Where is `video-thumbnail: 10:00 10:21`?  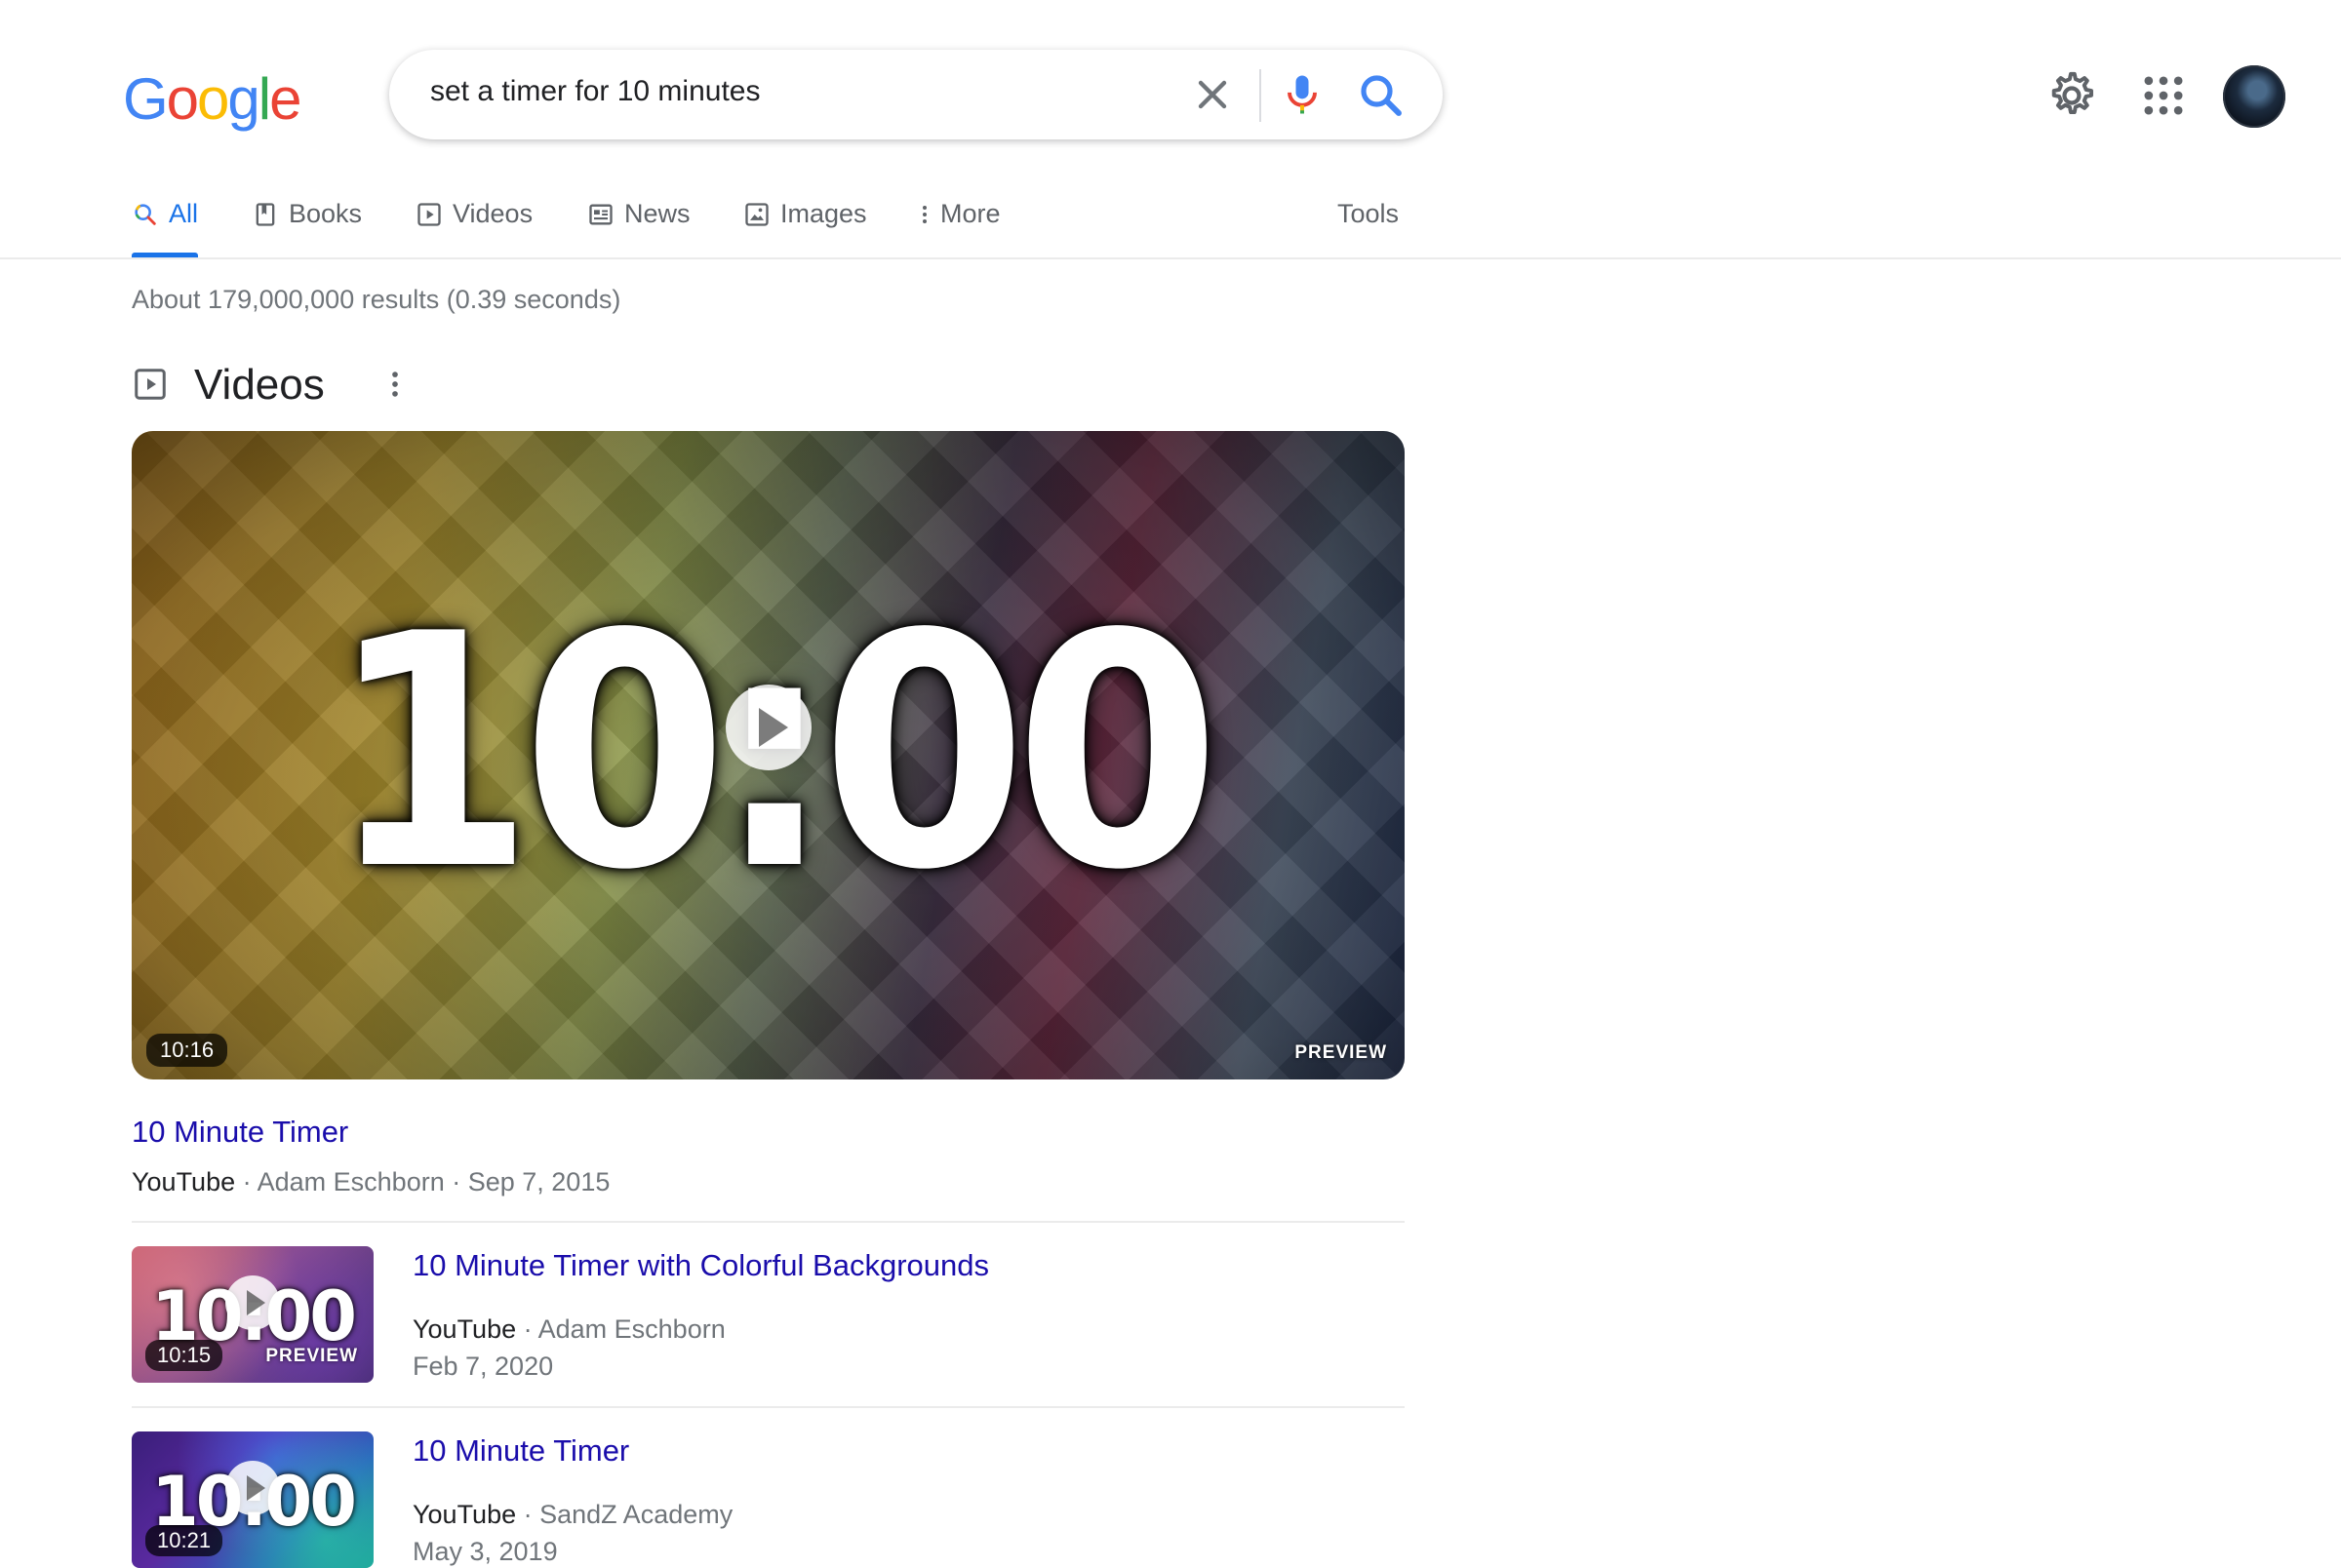
video-thumbnail: 10:00 10:21 is located at coordinates (253, 1499).